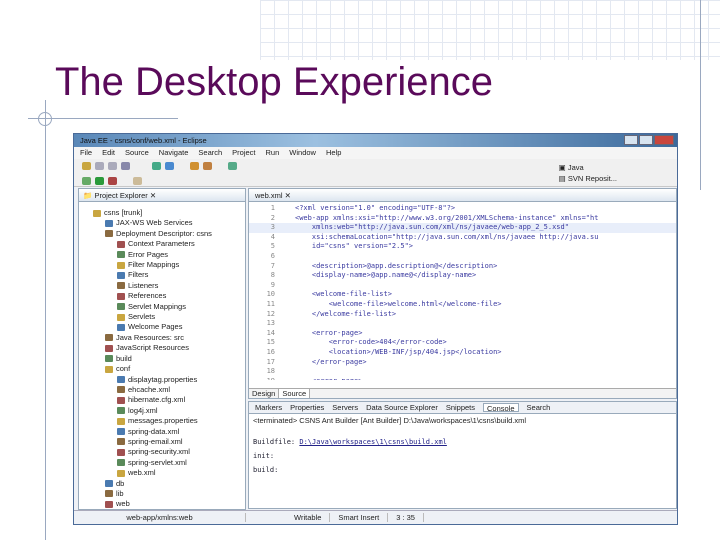 Image resolution: width=720 pixels, height=540 pixels. What do you see at coordinates (232, 166) in the screenshot?
I see `search-icon` at bounding box center [232, 166].